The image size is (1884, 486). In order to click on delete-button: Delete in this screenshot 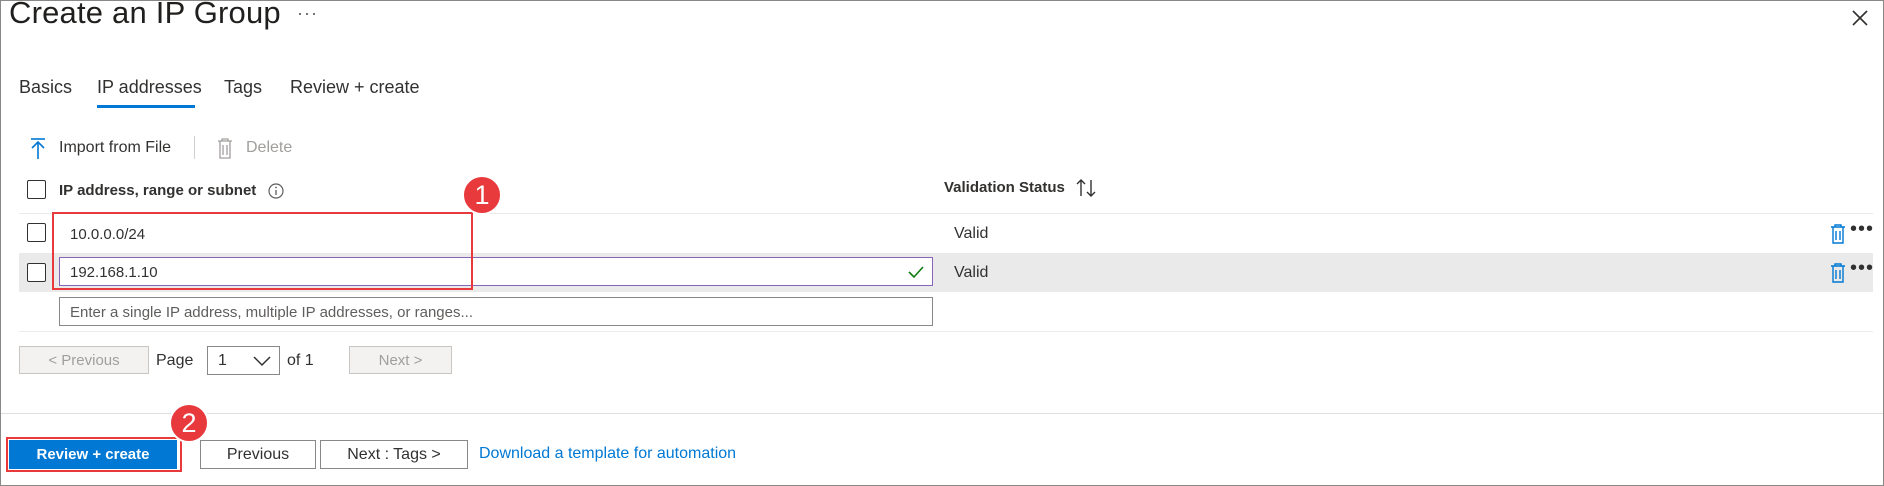, I will do `click(256, 149)`.